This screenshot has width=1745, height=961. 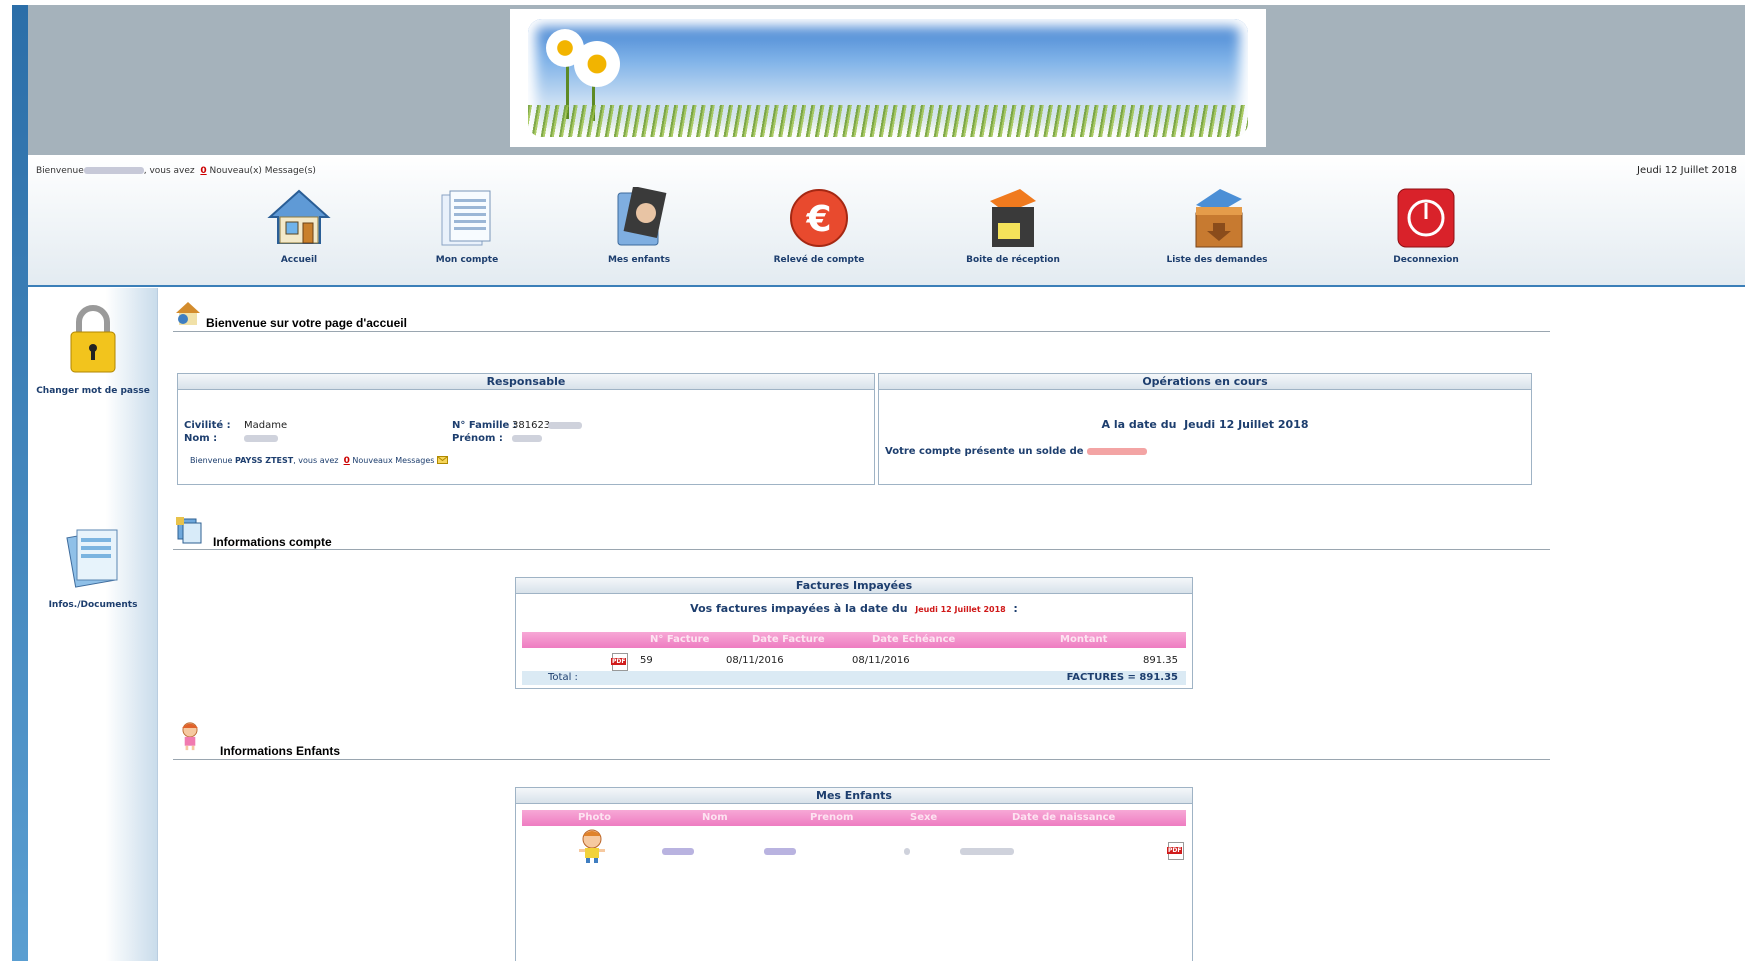 What do you see at coordinates (788, 639) in the screenshot?
I see `col-date-facture: Date Facture` at bounding box center [788, 639].